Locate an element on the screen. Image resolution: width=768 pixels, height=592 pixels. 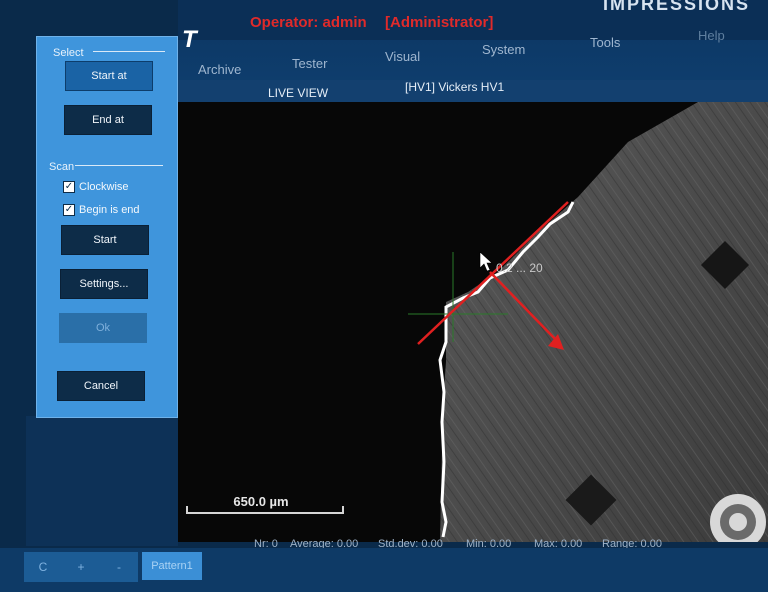
scale-bar: 650.0 µm is located at coordinates (266, 506).